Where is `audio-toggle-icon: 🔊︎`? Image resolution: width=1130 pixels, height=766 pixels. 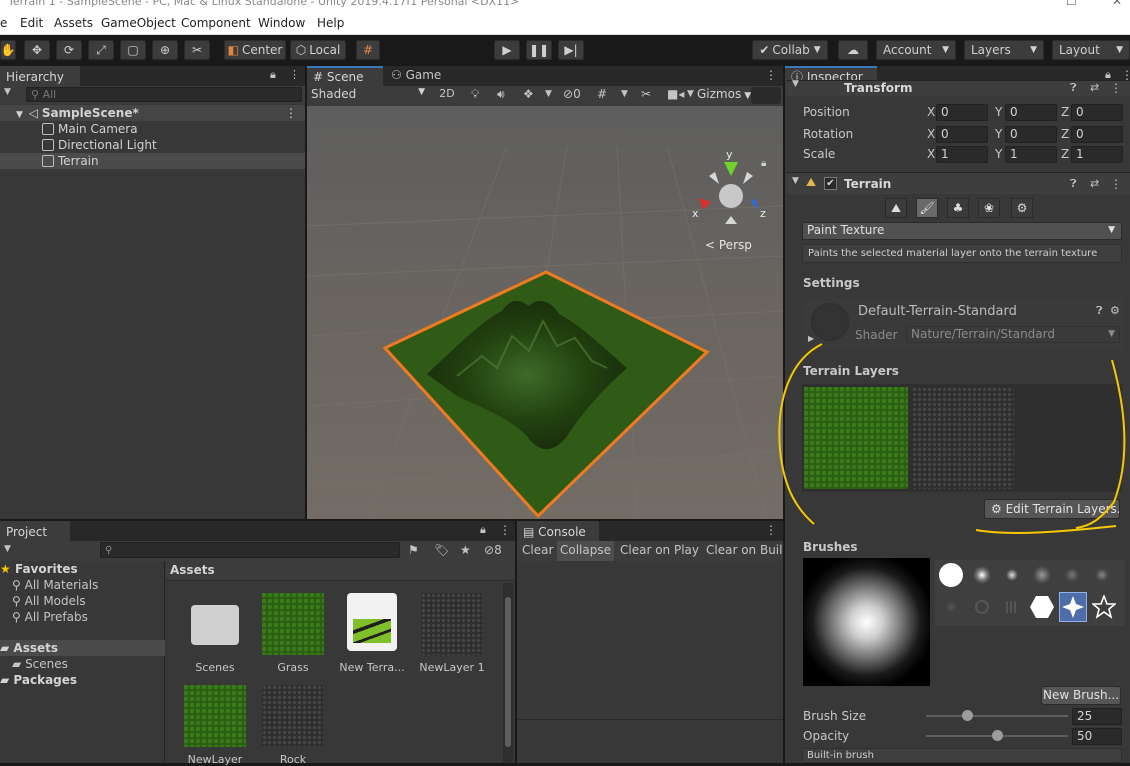 audio-toggle-icon: 🔊︎ is located at coordinates (501, 94).